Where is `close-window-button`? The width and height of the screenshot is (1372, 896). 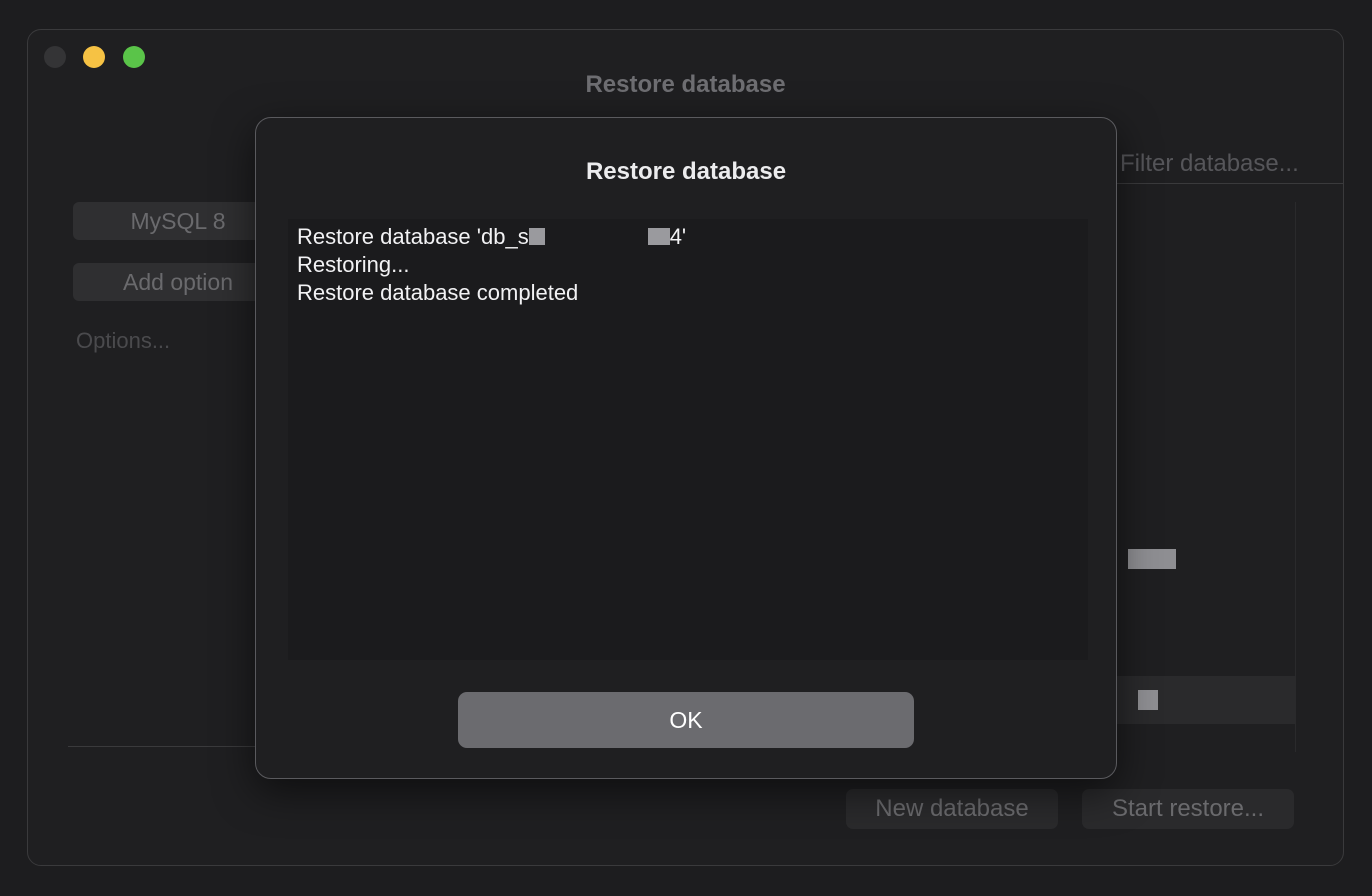
close-window-button is located at coordinates (55, 57).